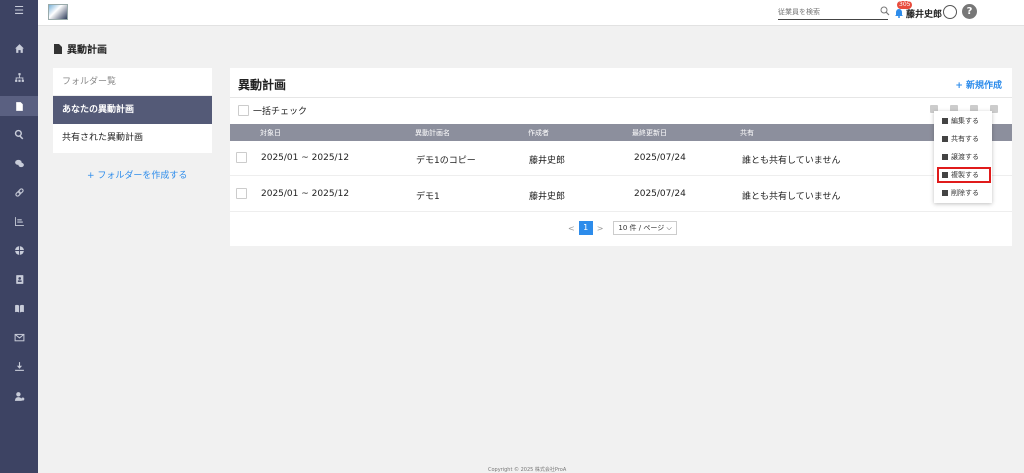 The image size is (1024, 473). I want to click on folder-item-mine: あなたの異動計画, so click(132, 110).